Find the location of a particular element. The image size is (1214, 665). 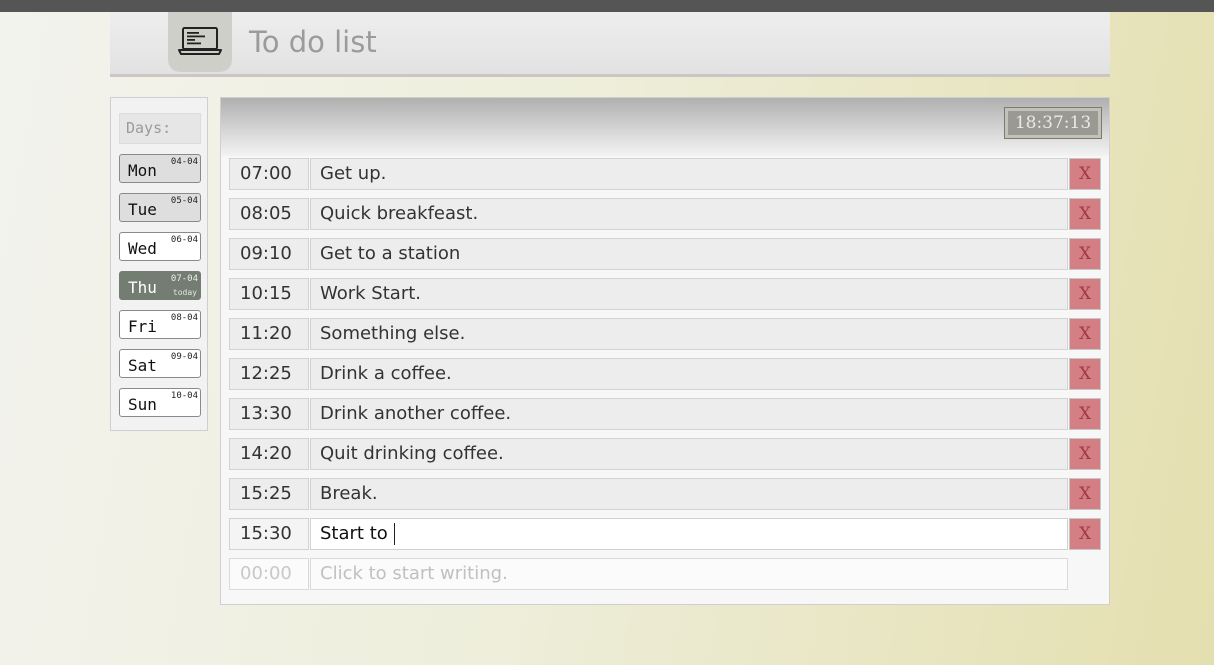

day-button-mon: Mon 04-04 is located at coordinates (160, 168).